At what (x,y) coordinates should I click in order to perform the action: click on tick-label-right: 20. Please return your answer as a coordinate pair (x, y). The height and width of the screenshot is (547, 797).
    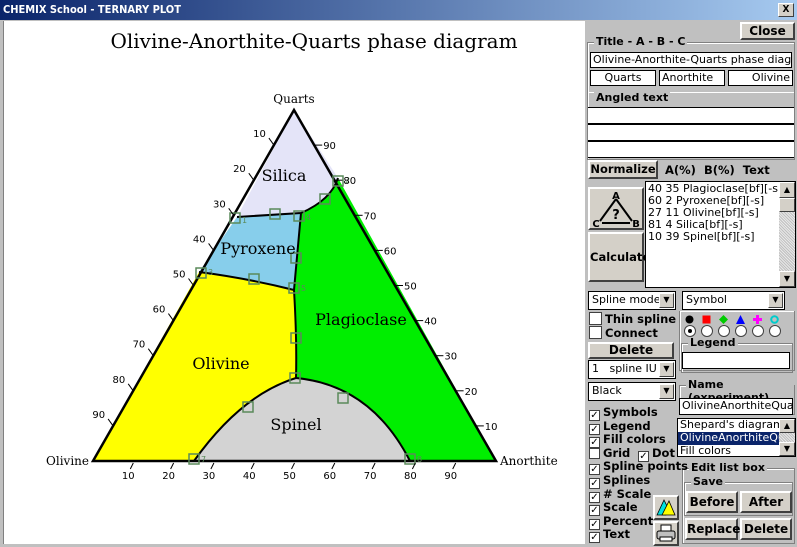
    Looking at the image, I should click on (471, 392).